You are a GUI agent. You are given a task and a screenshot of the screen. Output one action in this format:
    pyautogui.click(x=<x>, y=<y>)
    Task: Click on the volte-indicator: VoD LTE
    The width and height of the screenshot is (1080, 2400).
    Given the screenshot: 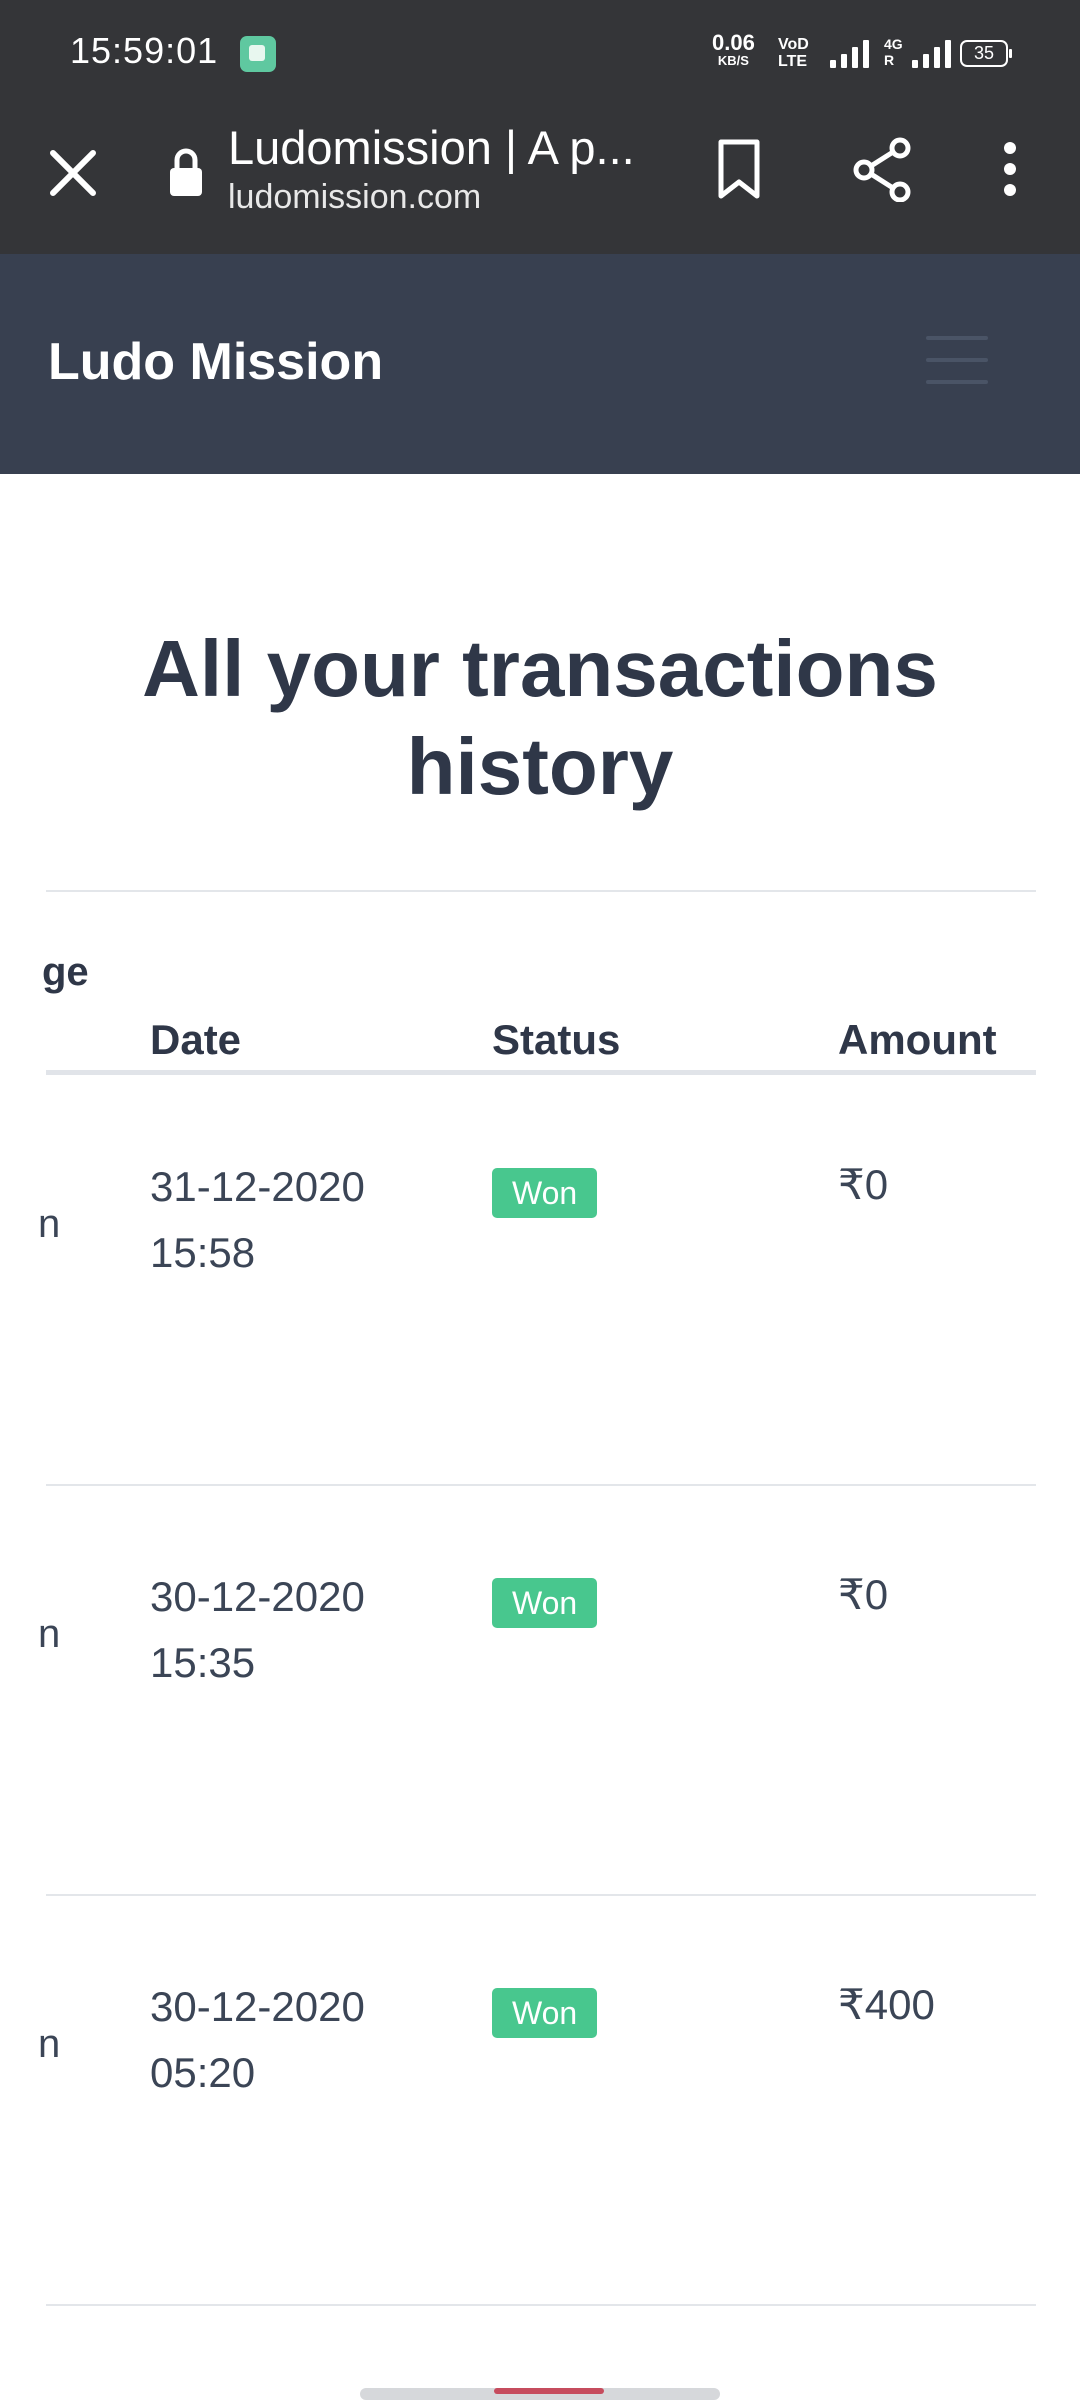 What is the action you would take?
    pyautogui.click(x=793, y=53)
    